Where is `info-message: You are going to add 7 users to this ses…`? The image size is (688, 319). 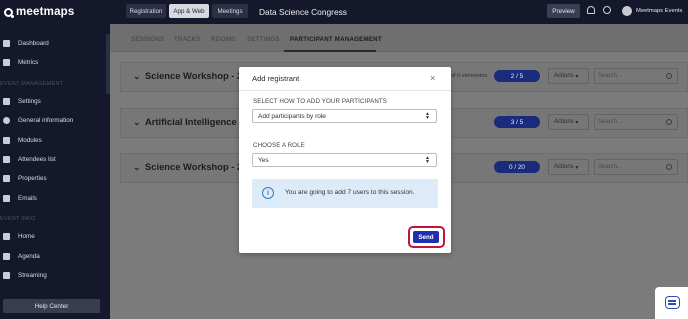 info-message: You are going to add 7 users to this ses… is located at coordinates (350, 192).